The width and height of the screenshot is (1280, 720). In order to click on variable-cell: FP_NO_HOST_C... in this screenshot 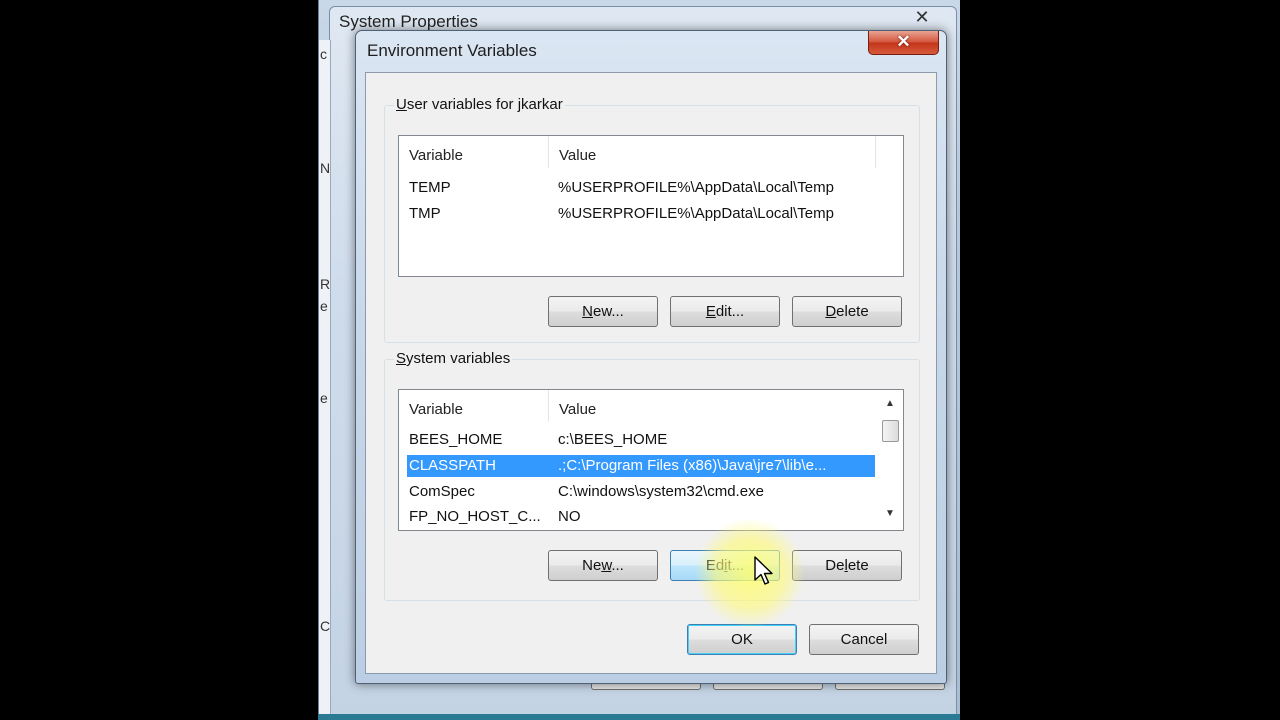, I will do `click(475, 516)`.